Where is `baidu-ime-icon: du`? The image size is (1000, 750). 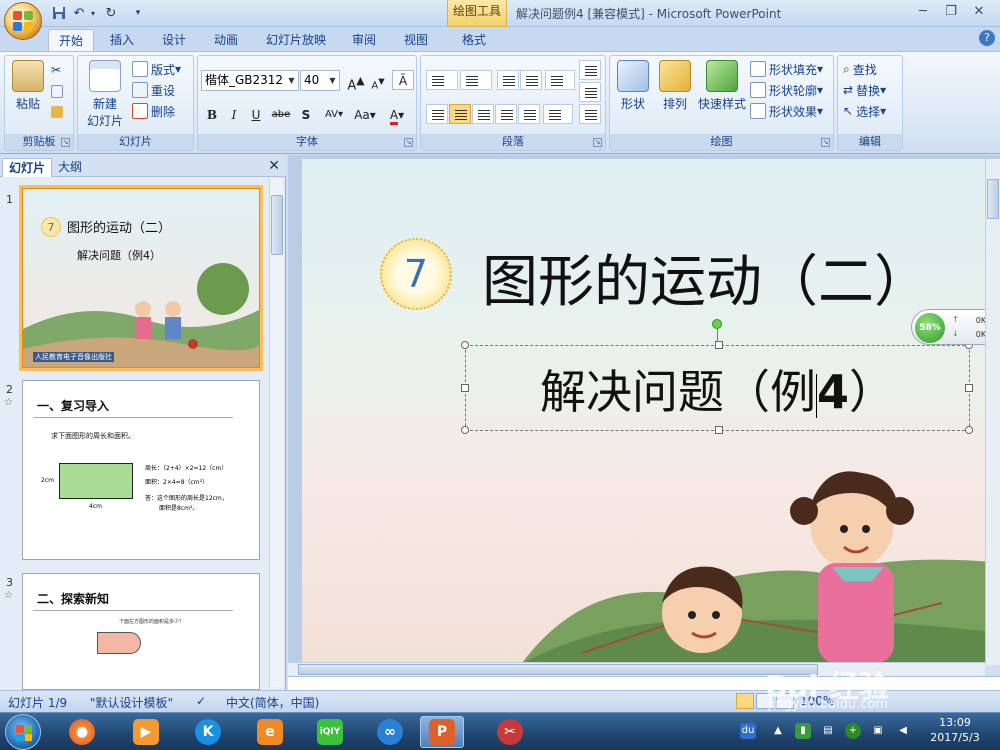
baidu-ime-icon: du is located at coordinates (748, 731).